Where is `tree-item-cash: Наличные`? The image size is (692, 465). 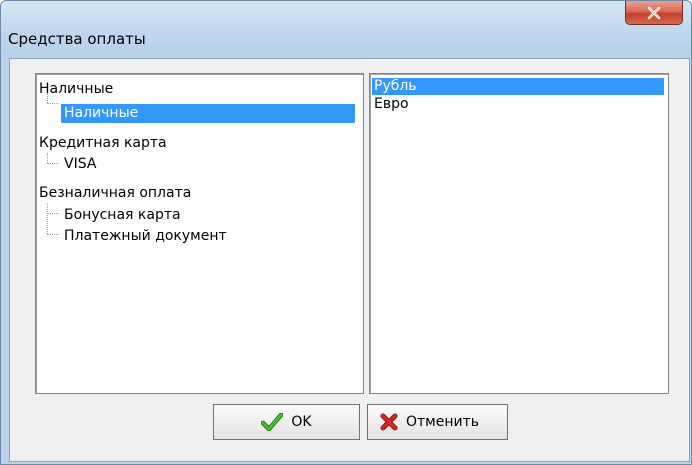 tree-item-cash: Наличные is located at coordinates (101, 113).